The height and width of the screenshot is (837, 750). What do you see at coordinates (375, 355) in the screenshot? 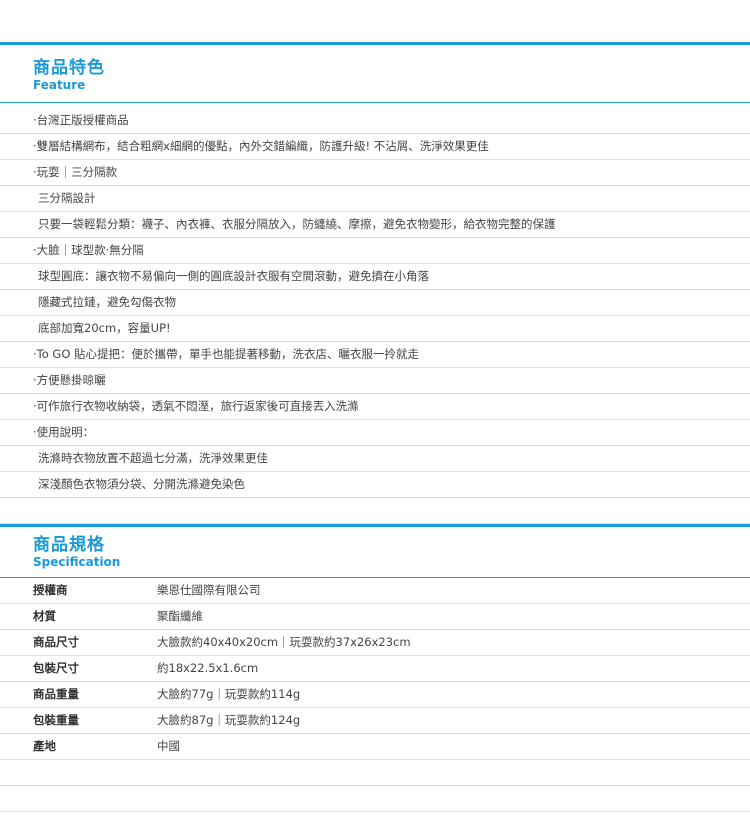
I see `feature-item: ‧To GO 貼心提把：便於攜帶，單手也能提著移動，洗衣店、曬衣服一拎就走` at bounding box center [375, 355].